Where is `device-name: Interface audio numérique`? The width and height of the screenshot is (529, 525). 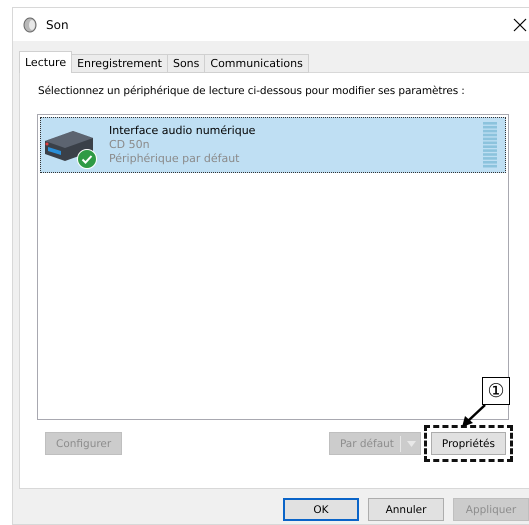
device-name: Interface audio numérique is located at coordinates (182, 131).